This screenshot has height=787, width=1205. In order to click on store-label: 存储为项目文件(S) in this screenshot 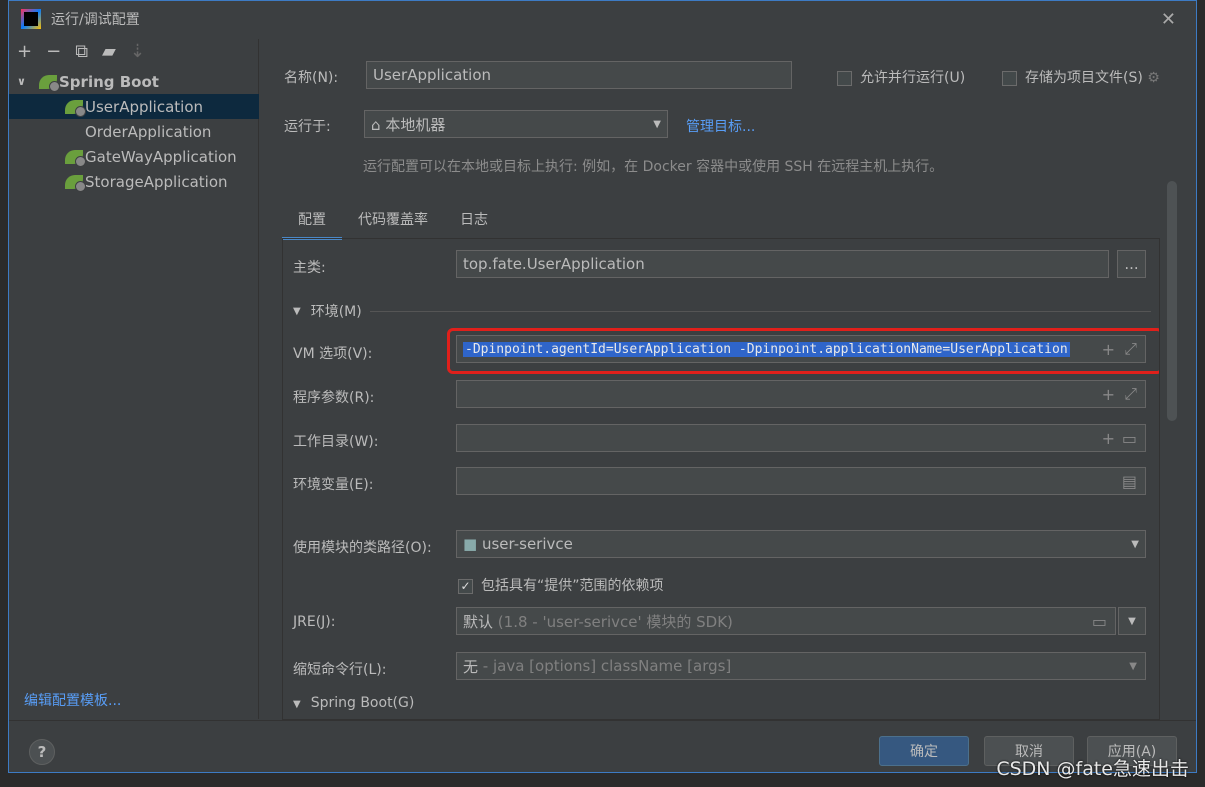, I will do `click(1084, 78)`.